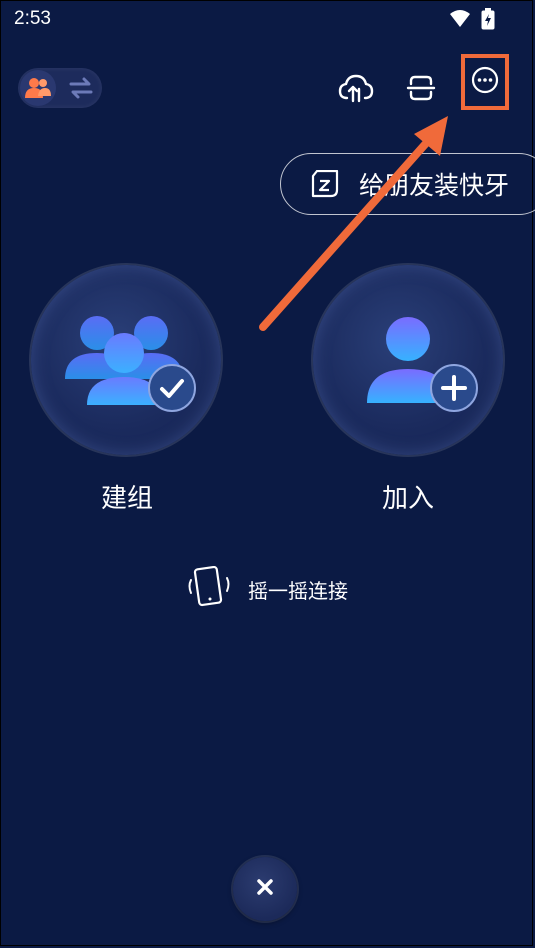 The width and height of the screenshot is (535, 948). What do you see at coordinates (81, 90) in the screenshot?
I see `swap-icon` at bounding box center [81, 90].